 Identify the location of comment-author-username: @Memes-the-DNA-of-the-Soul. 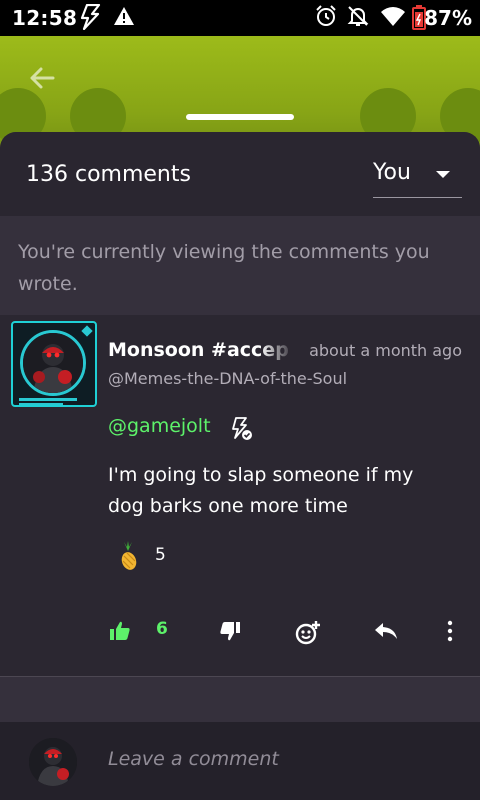
(227, 378).